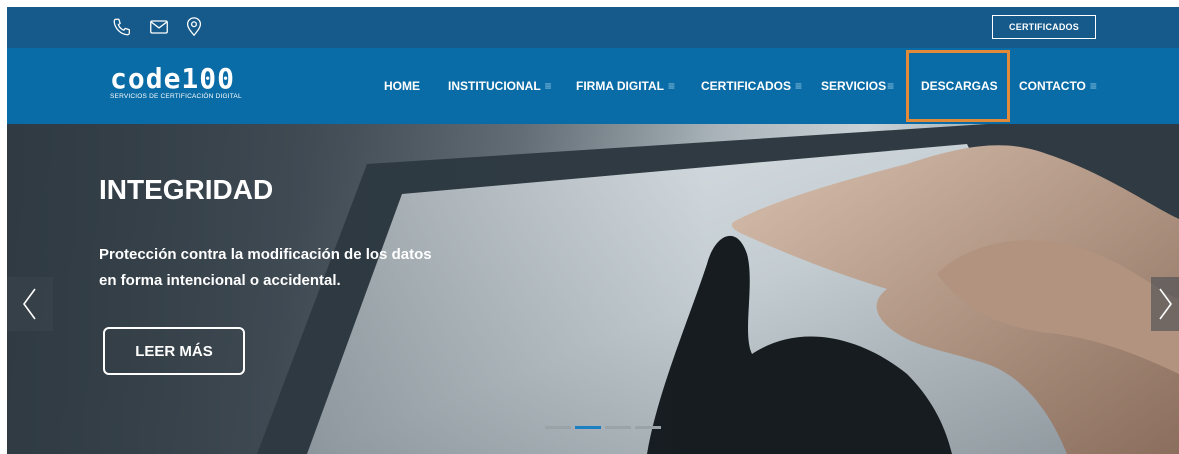  Describe the element at coordinates (593, 27) in the screenshot. I see `top-bar: CERTIFICADOS` at that location.